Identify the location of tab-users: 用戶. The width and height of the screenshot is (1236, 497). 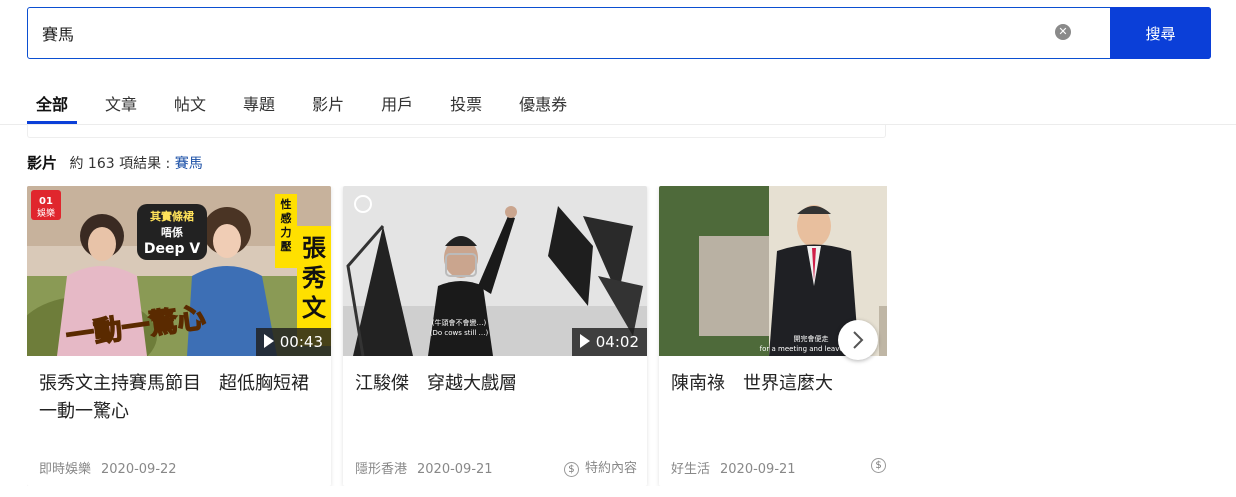
(397, 102).